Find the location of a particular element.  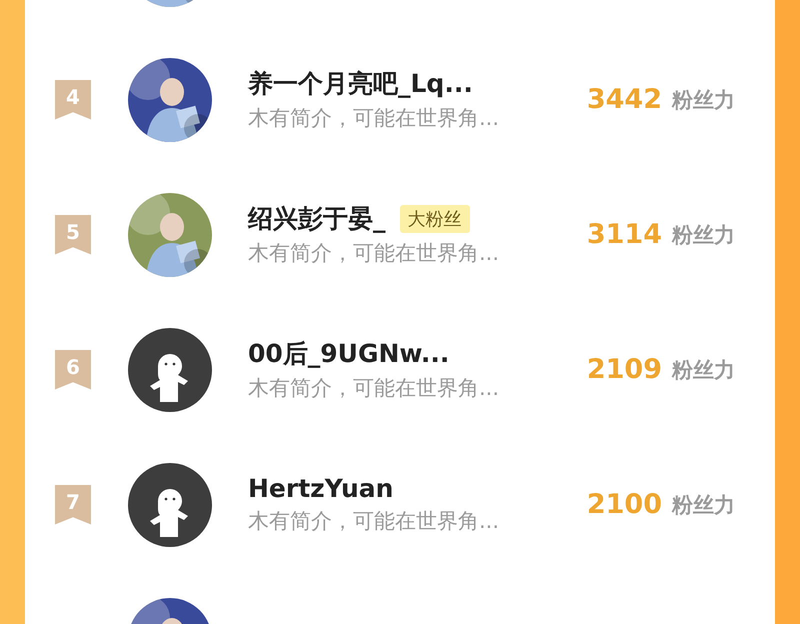

rank-badge: 7 is located at coordinates (73, 504).